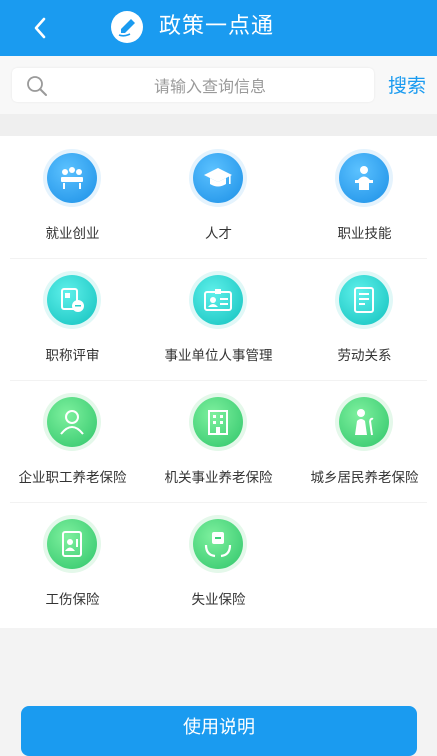 Image resolution: width=437 pixels, height=756 pixels. What do you see at coordinates (364, 356) in the screenshot?
I see `category-label: 劳动关系` at bounding box center [364, 356].